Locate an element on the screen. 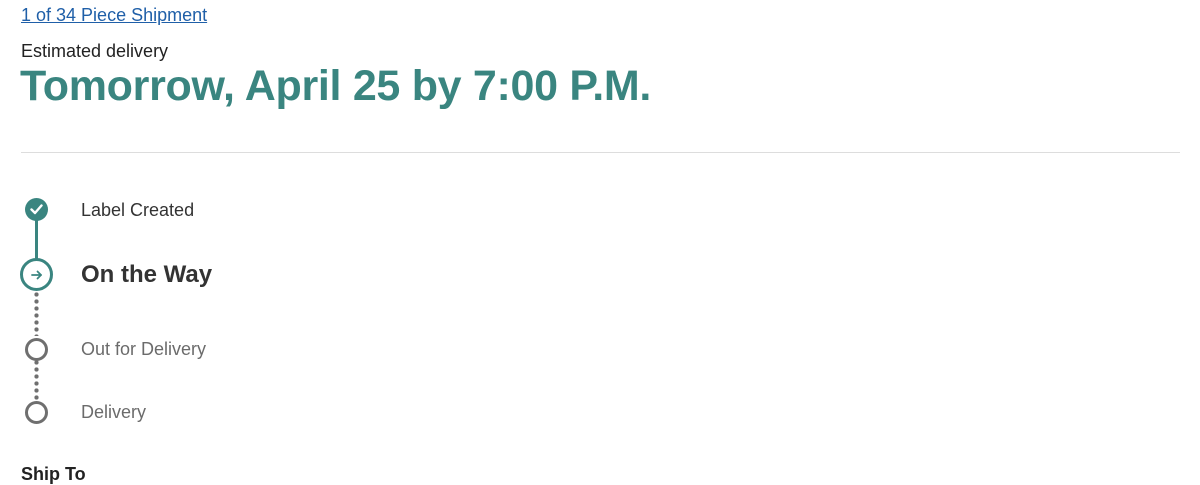  timeline-step-on-the-way: On the Way is located at coordinates (147, 274).